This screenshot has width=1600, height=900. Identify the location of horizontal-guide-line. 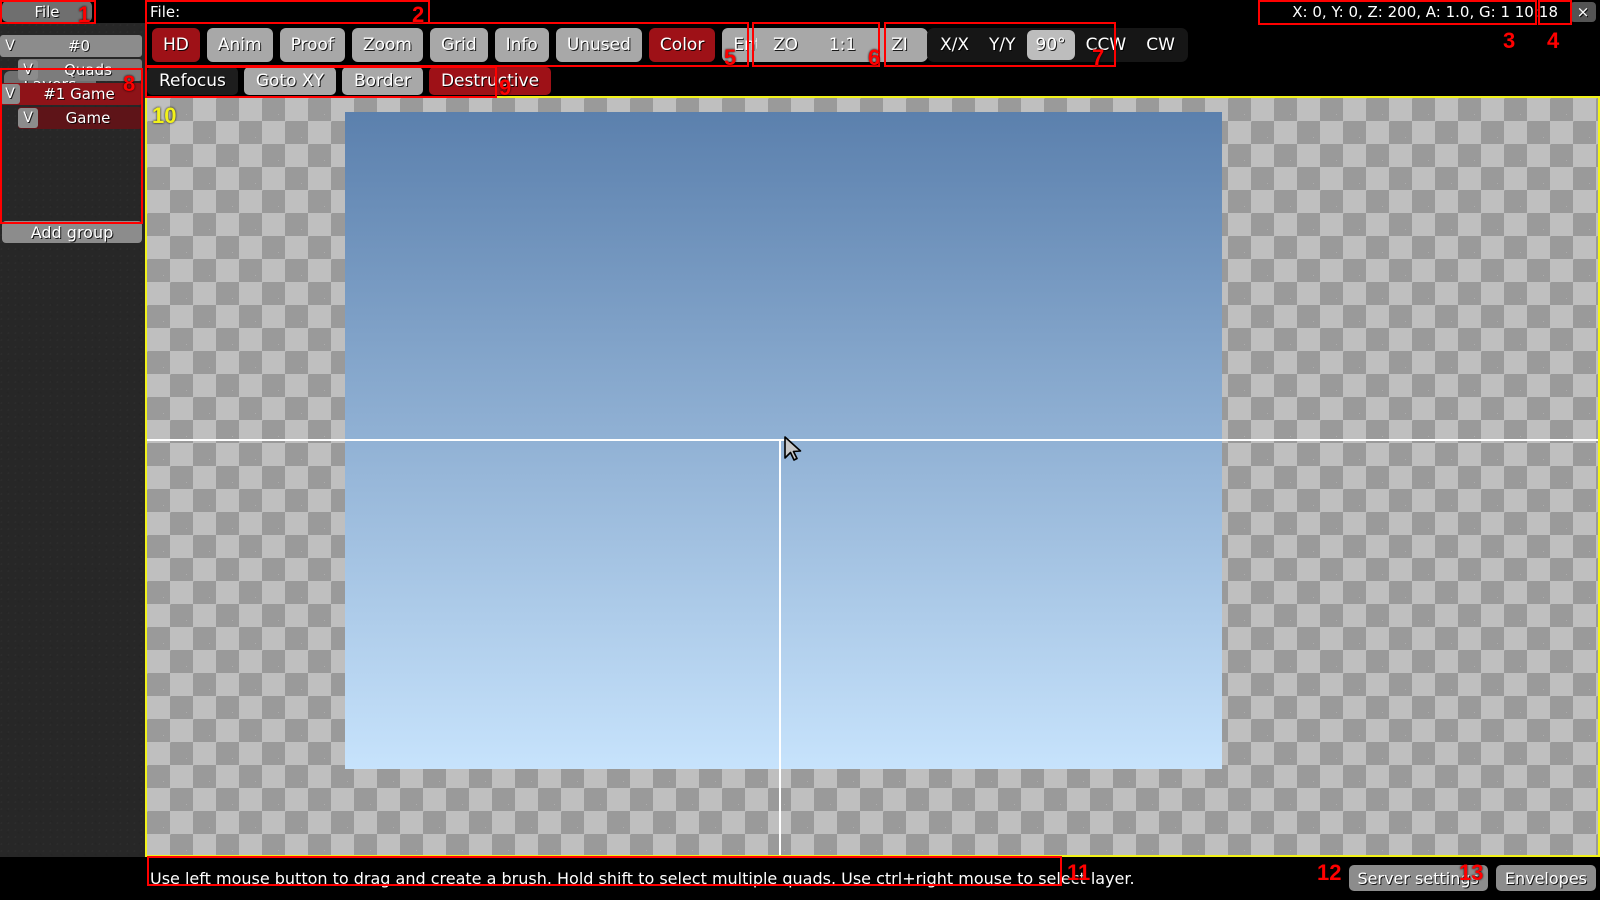
(872, 440).